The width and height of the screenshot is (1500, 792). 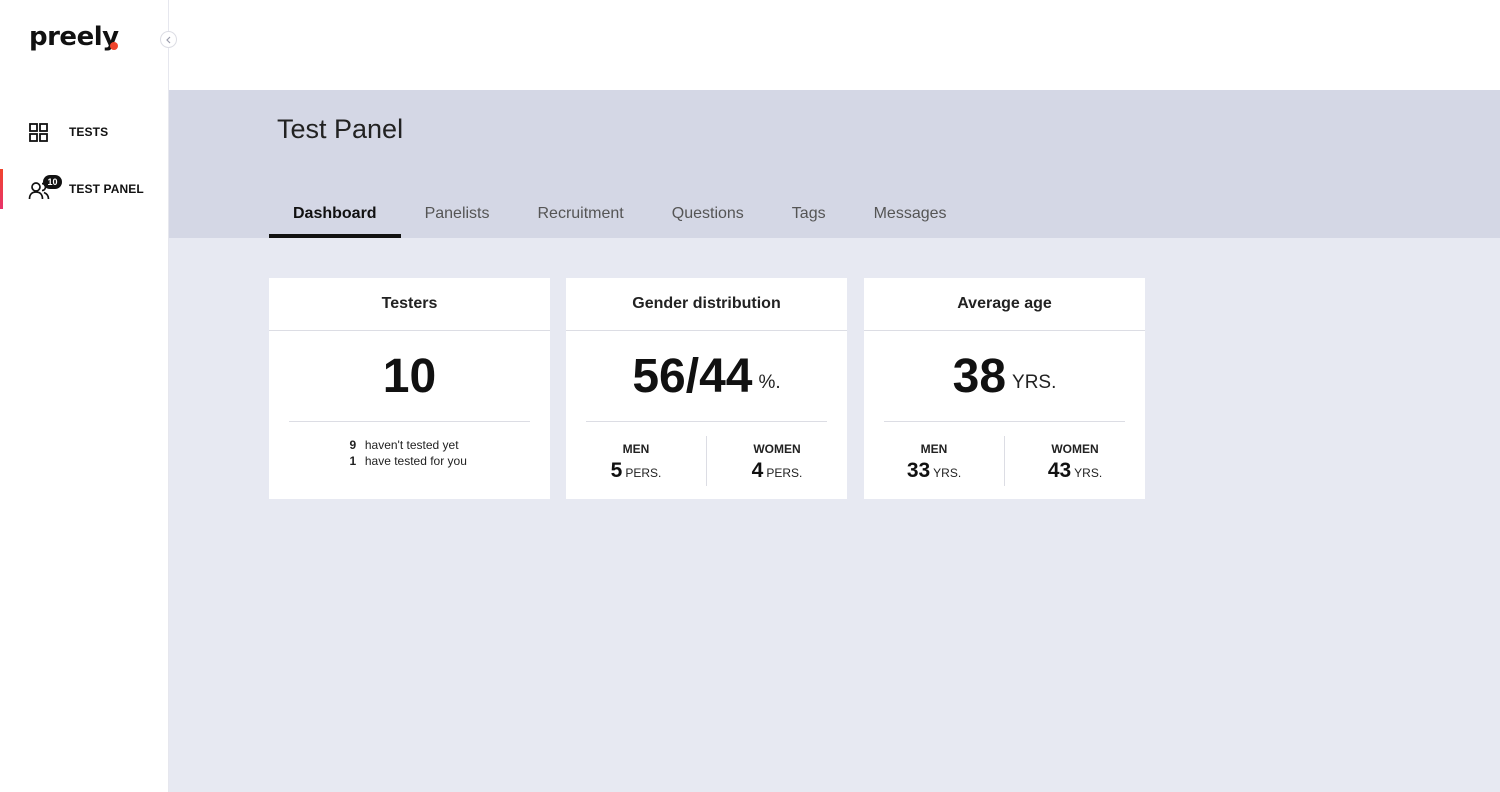 What do you see at coordinates (409, 304) in the screenshot?
I see `card-title: Testers` at bounding box center [409, 304].